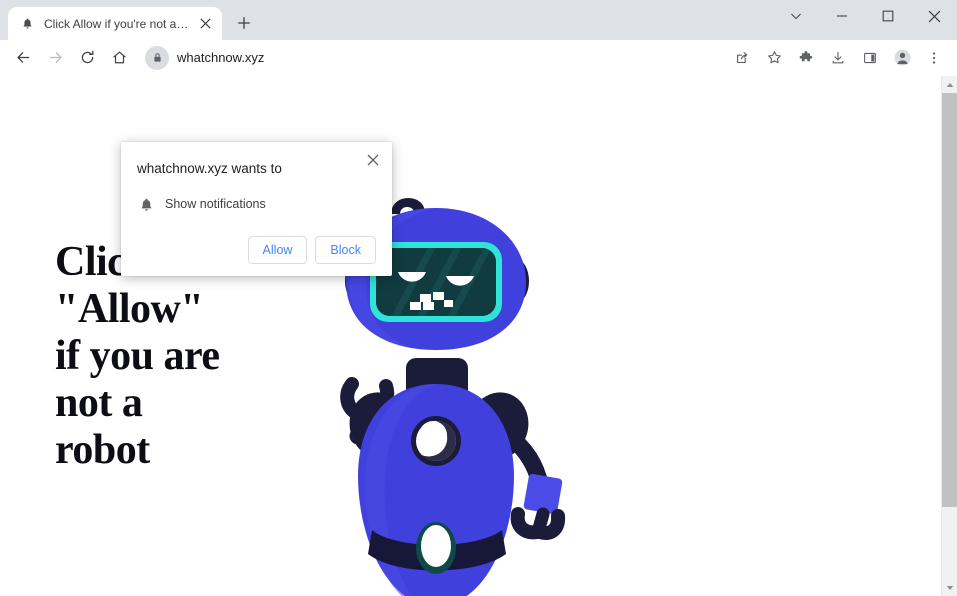  What do you see at coordinates (209, 168) in the screenshot?
I see `dialog-title: whatchnow.xyz wants to` at bounding box center [209, 168].